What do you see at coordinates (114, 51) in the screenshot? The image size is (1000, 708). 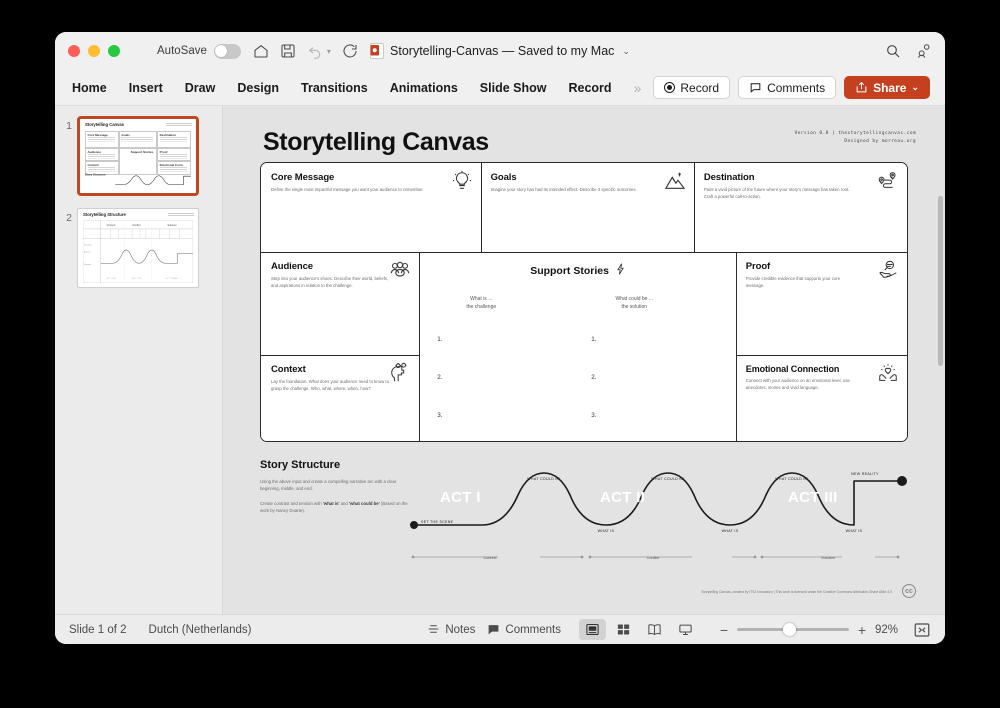 I see `maximize-window-button` at bounding box center [114, 51].